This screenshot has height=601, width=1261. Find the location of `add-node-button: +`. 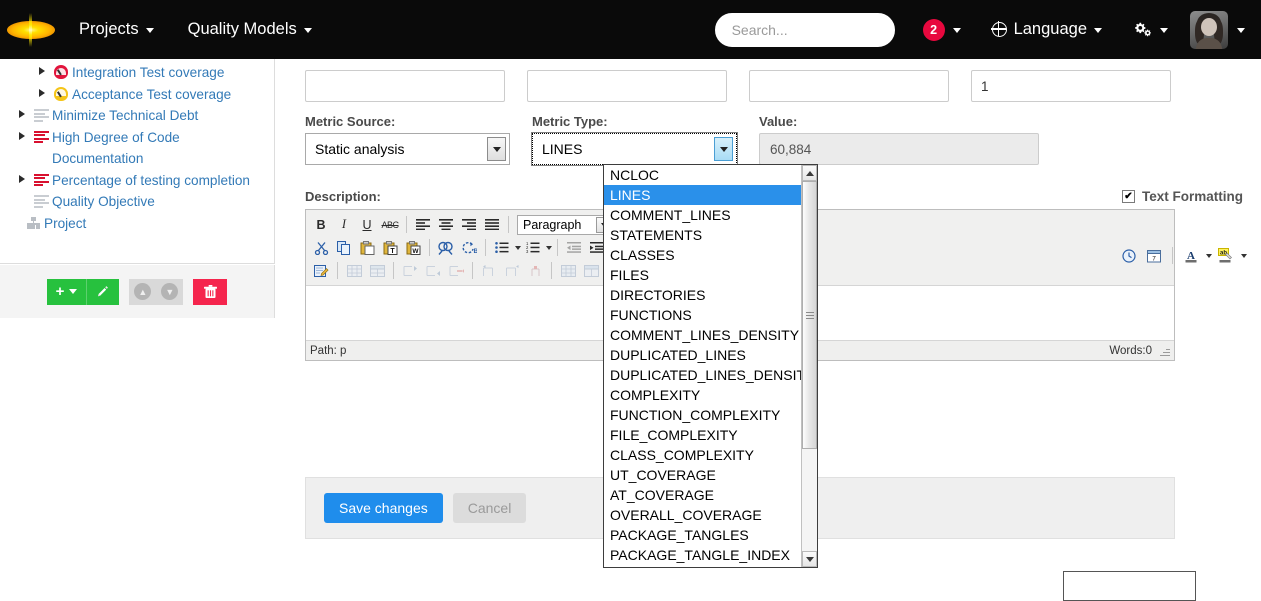

add-node-button: + is located at coordinates (67, 291).